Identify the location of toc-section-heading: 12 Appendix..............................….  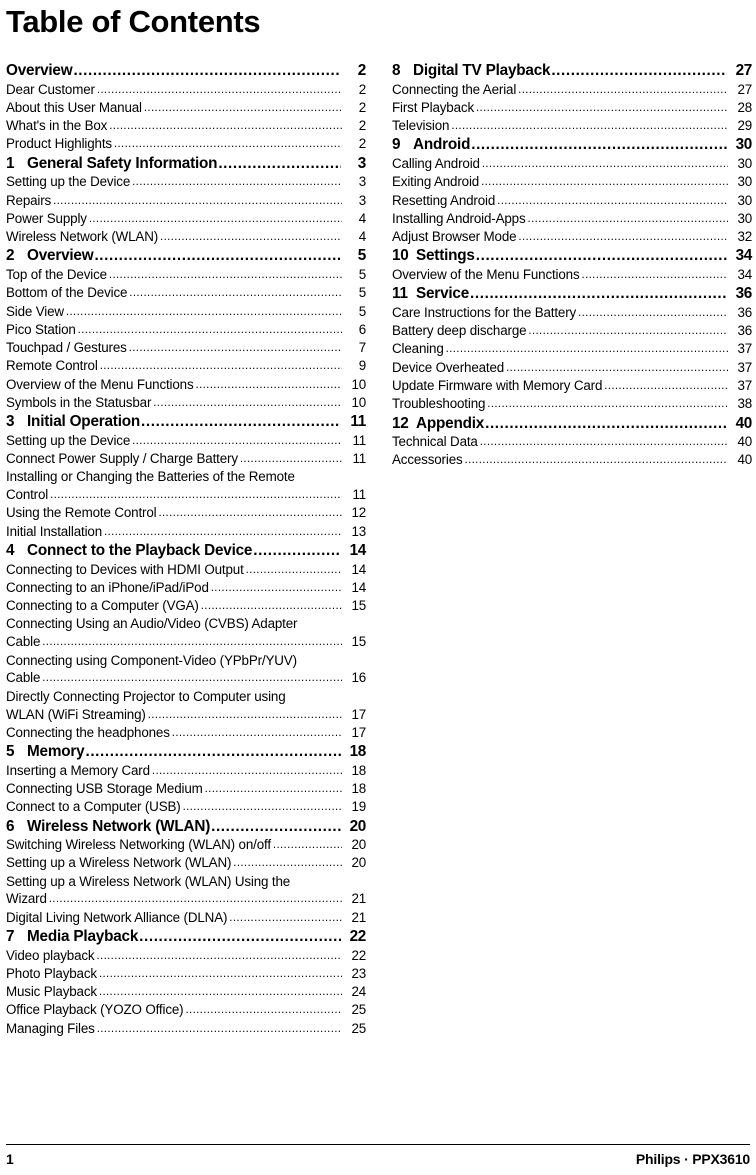
(572, 424).